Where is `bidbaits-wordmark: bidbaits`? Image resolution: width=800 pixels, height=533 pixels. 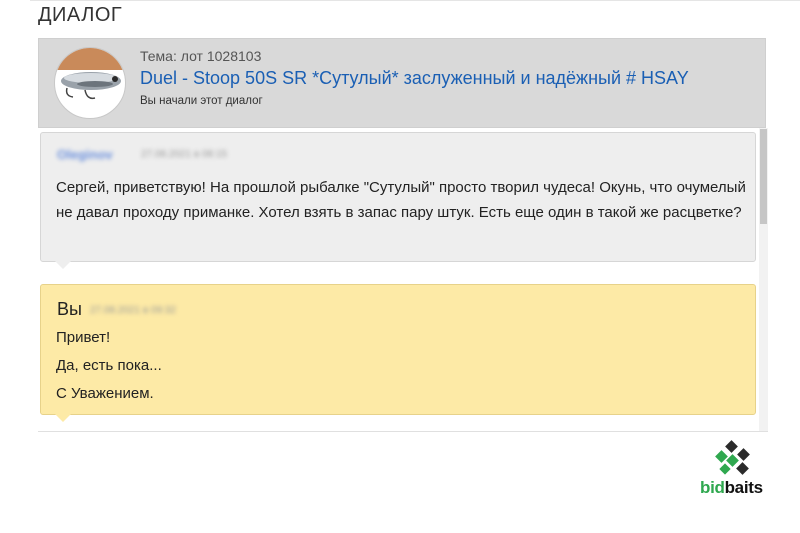 bidbaits-wordmark: bidbaits is located at coordinates (731, 487).